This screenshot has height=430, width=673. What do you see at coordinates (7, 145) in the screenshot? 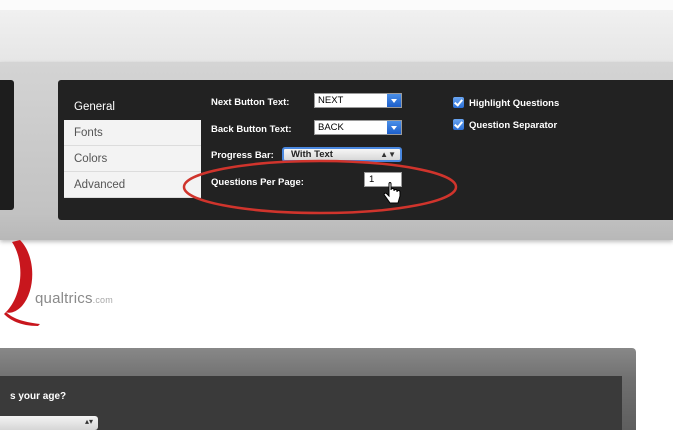
I see `left-panel-edge` at bounding box center [7, 145].